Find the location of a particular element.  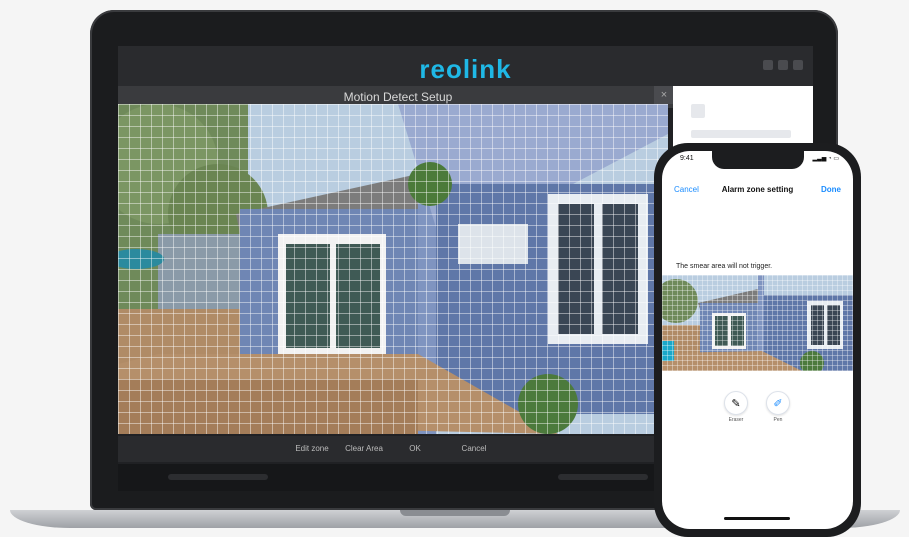

nav-done-button: Done is located at coordinates (831, 189).